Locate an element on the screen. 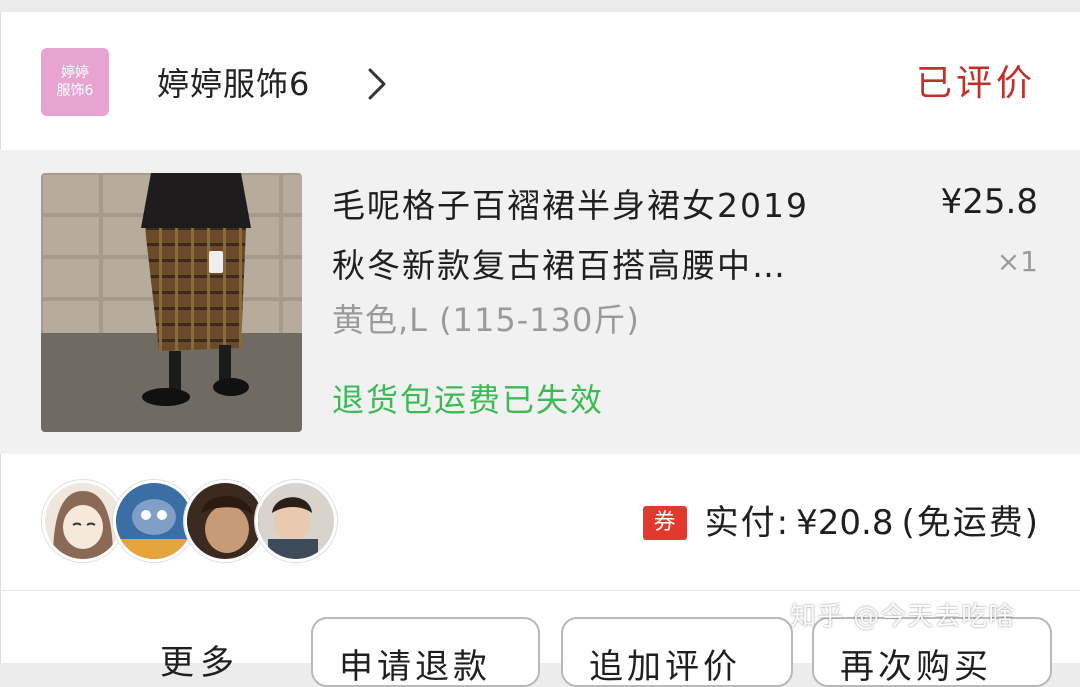 The height and width of the screenshot is (687, 1080). product-sku: 黄色,L (115-130斤) is located at coordinates (486, 320).